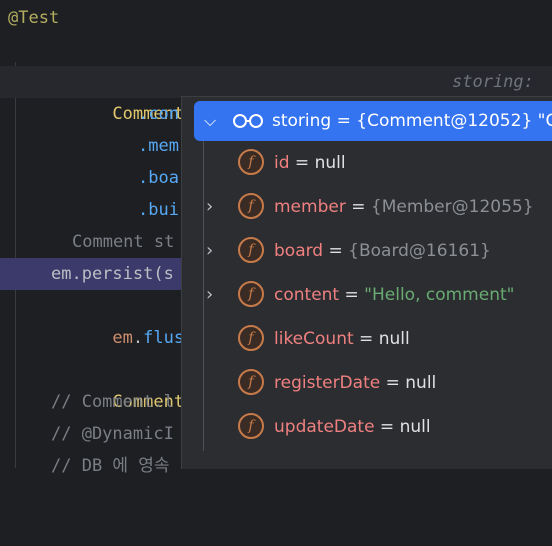 This screenshot has width=552, height=546. What do you see at coordinates (314, 339) in the screenshot?
I see `field-name: likeCount` at bounding box center [314, 339].